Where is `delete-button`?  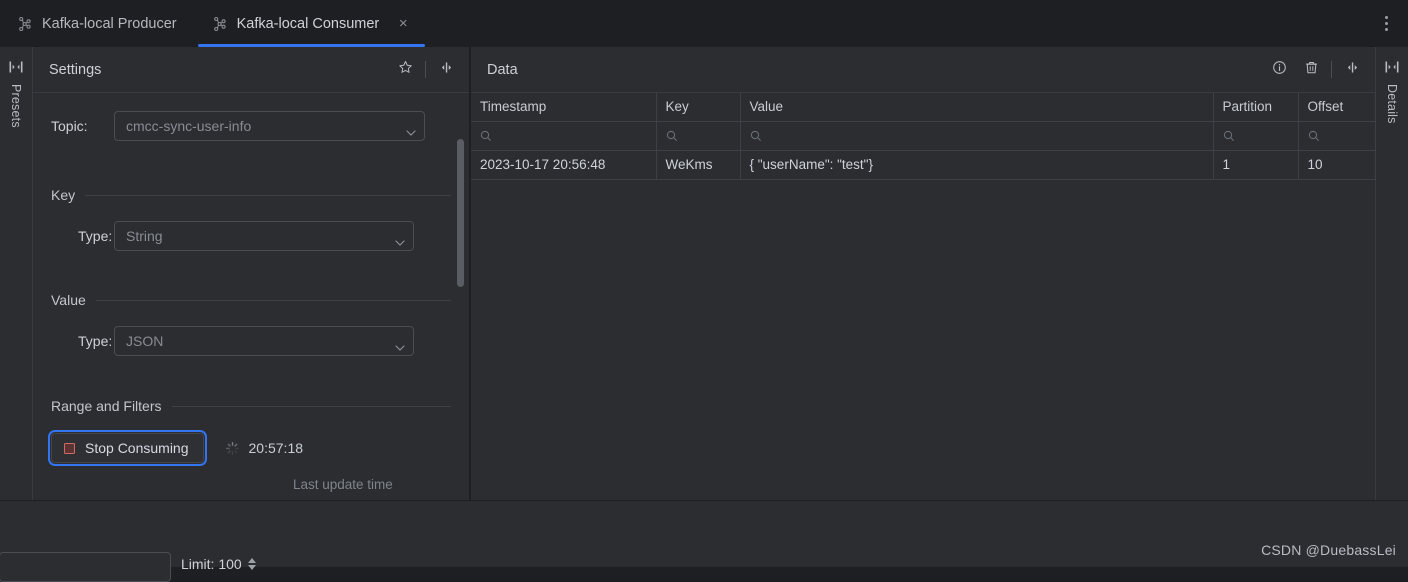 delete-button is located at coordinates (1311, 70).